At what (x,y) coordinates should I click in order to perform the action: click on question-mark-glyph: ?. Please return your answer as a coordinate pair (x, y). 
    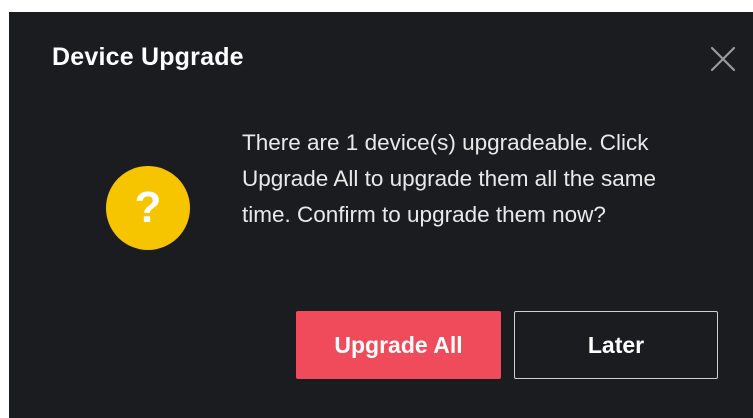
    Looking at the image, I should click on (148, 207).